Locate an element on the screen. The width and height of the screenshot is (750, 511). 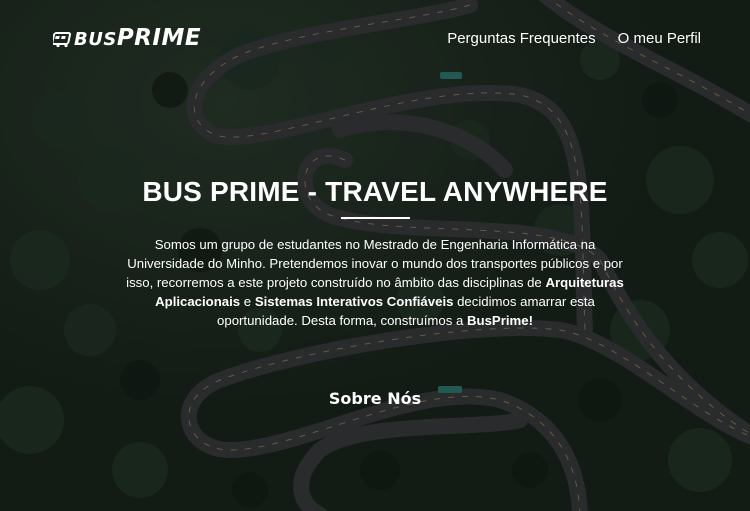
logo-suffix: PRIME is located at coordinates (159, 38).